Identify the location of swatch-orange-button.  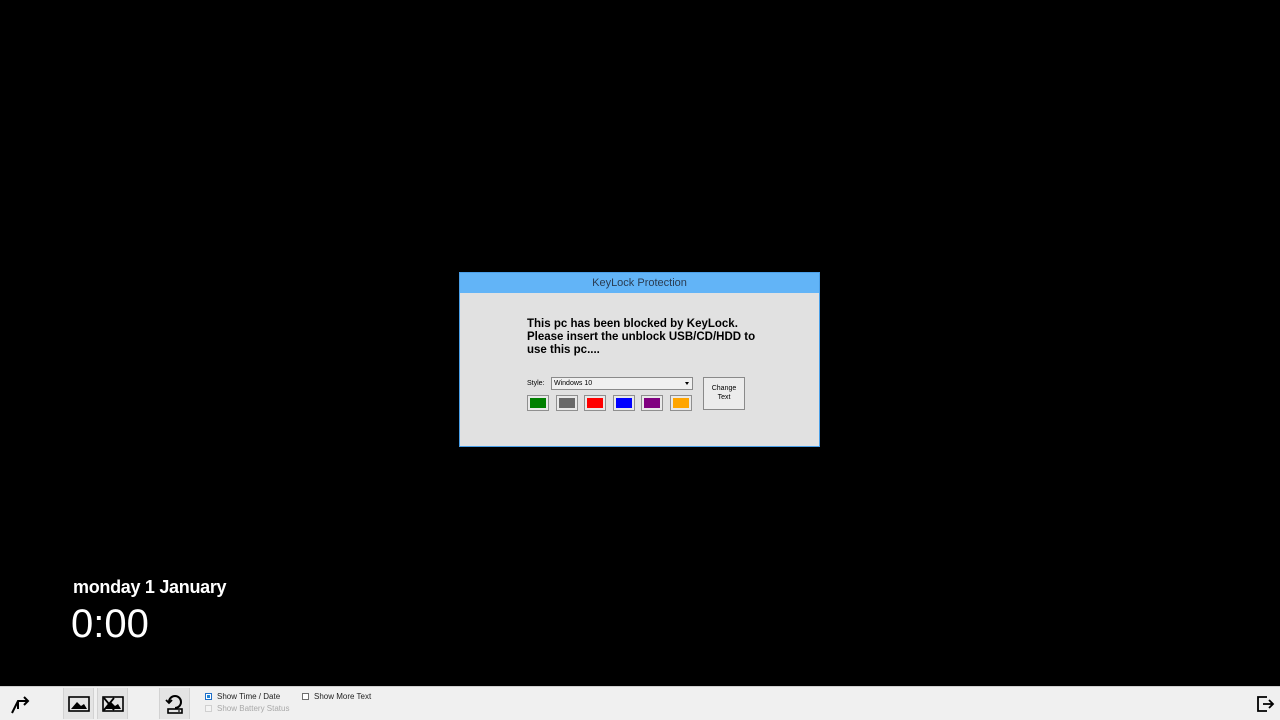
(681, 403).